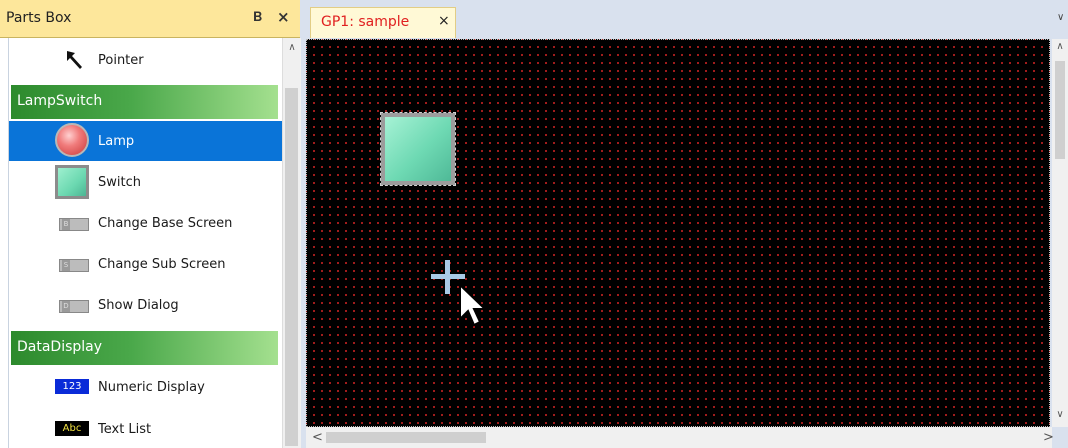 Image resolution: width=1068 pixels, height=448 pixels. What do you see at coordinates (125, 429) in the screenshot?
I see `parts-item-label: Text List` at bounding box center [125, 429].